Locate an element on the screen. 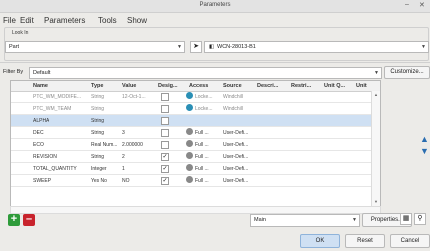  look-in-value: Part is located at coordinates (14, 47).